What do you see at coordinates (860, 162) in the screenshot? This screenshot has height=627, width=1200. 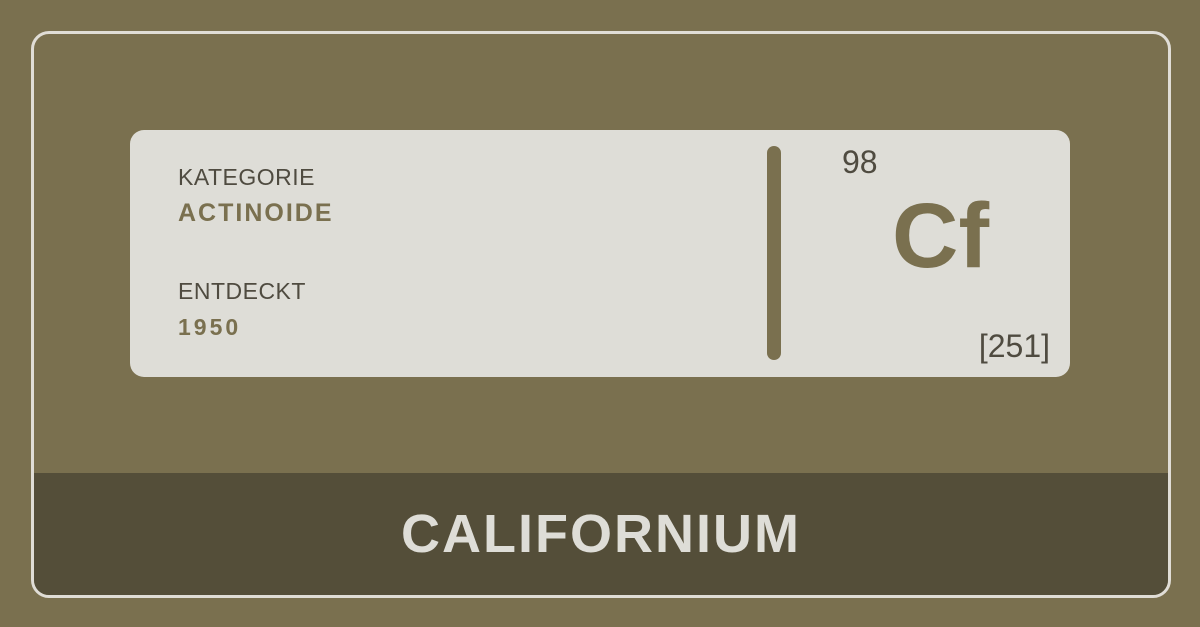 I see `atomic-number: 98` at bounding box center [860, 162].